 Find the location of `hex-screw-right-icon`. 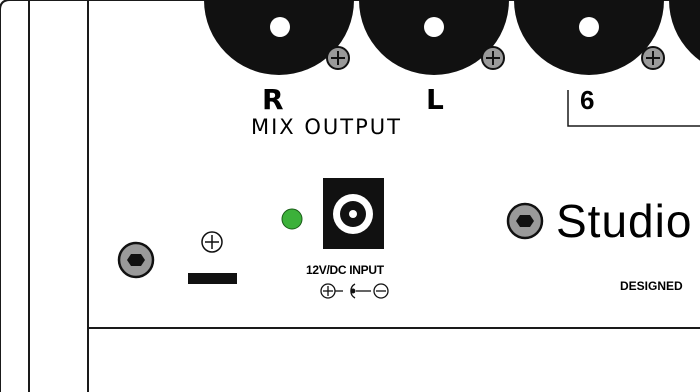

hex-screw-right-icon is located at coordinates (525, 221).